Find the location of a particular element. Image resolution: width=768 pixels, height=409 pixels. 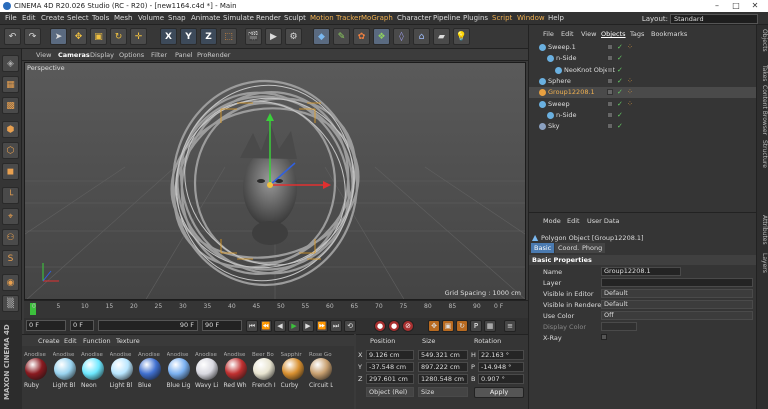

coordinate-system-icon: ⬚ is located at coordinates (228, 36).